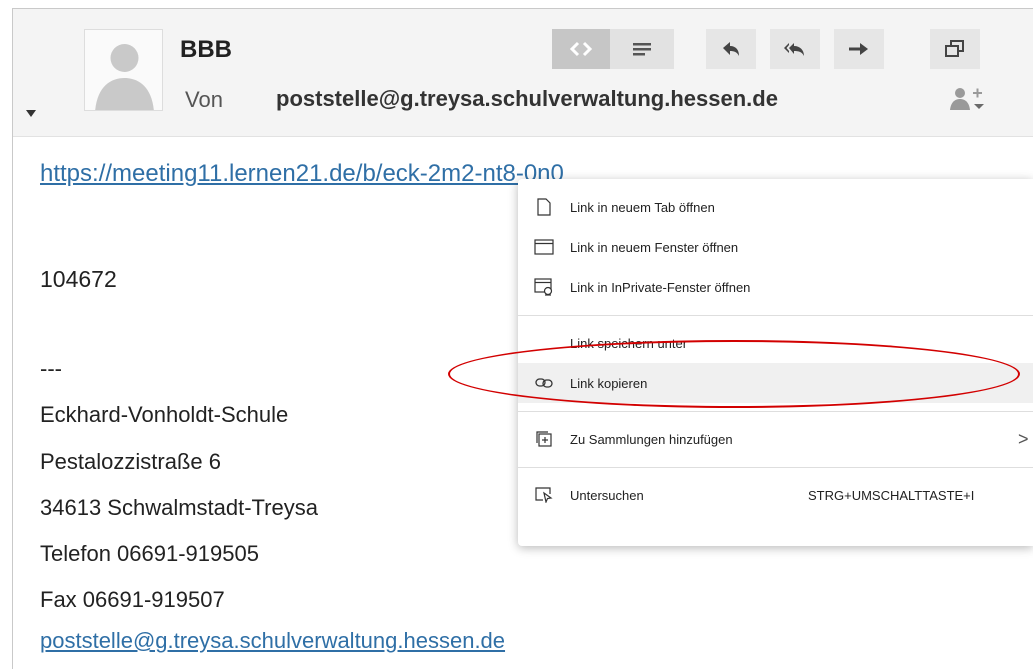 This screenshot has width=1033, height=669. I want to click on reply-all-icon, so click(795, 49).